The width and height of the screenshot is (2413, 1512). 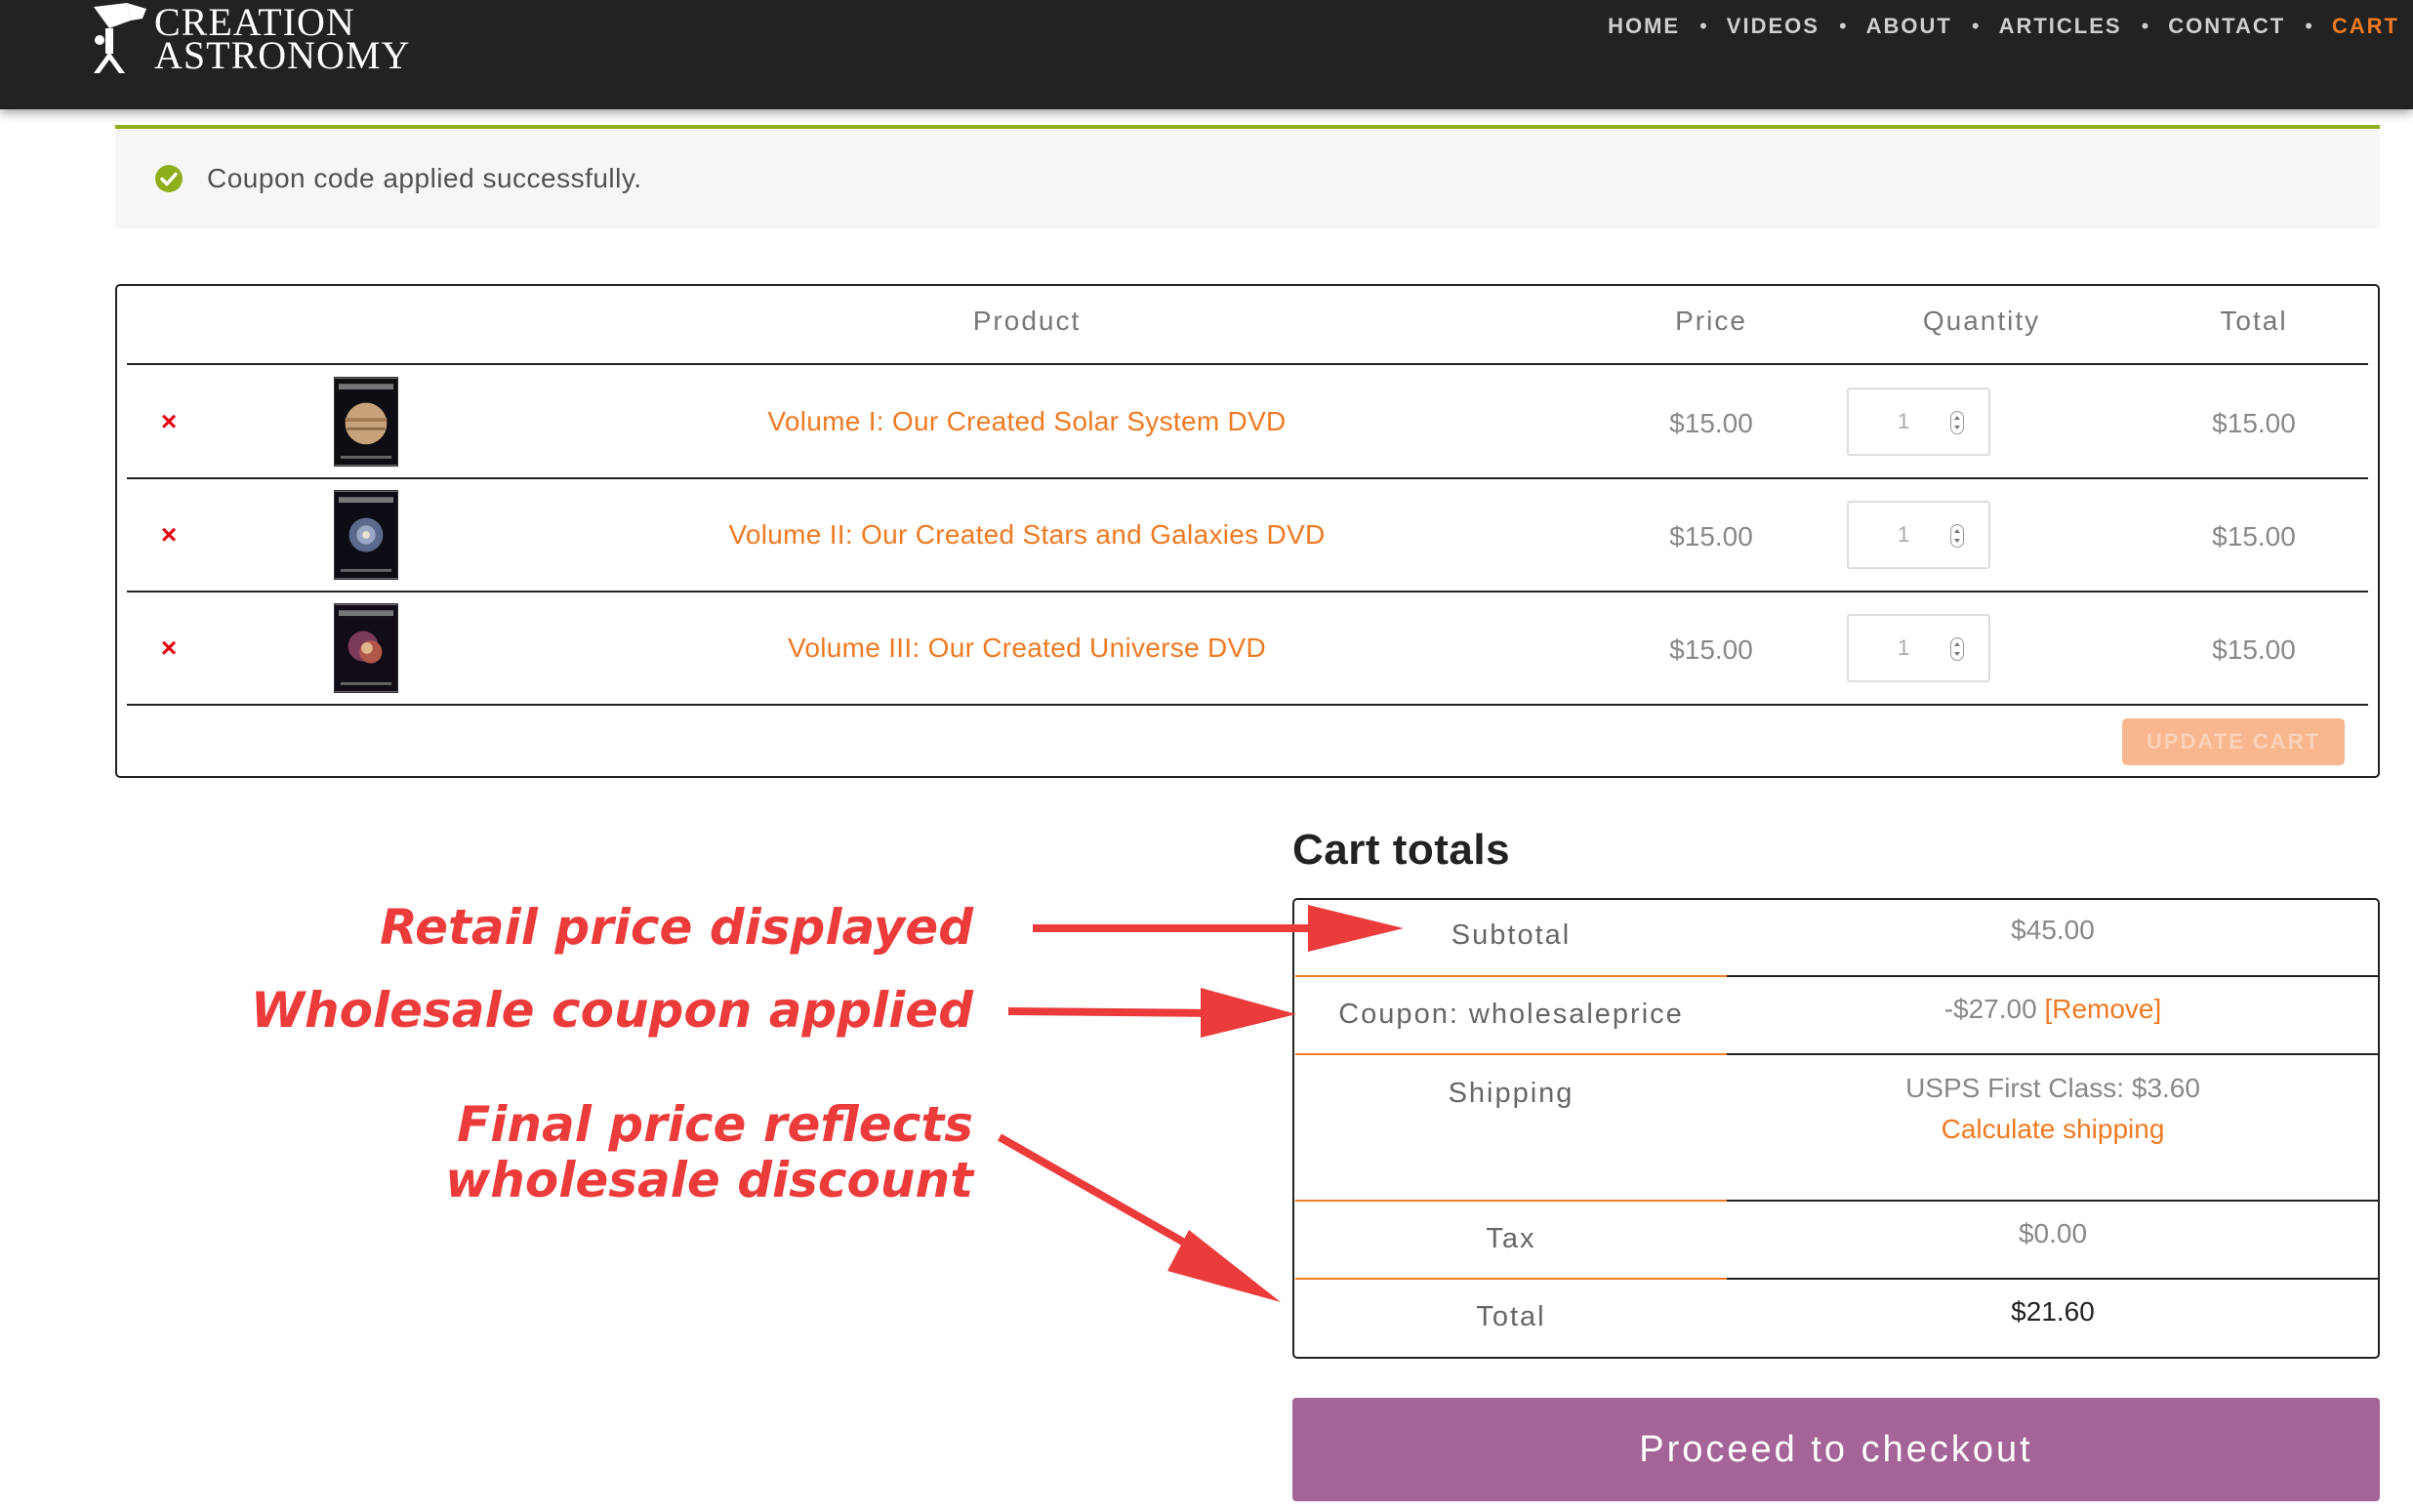 What do you see at coordinates (1201, 1104) in the screenshot?
I see `annotation-arrows` at bounding box center [1201, 1104].